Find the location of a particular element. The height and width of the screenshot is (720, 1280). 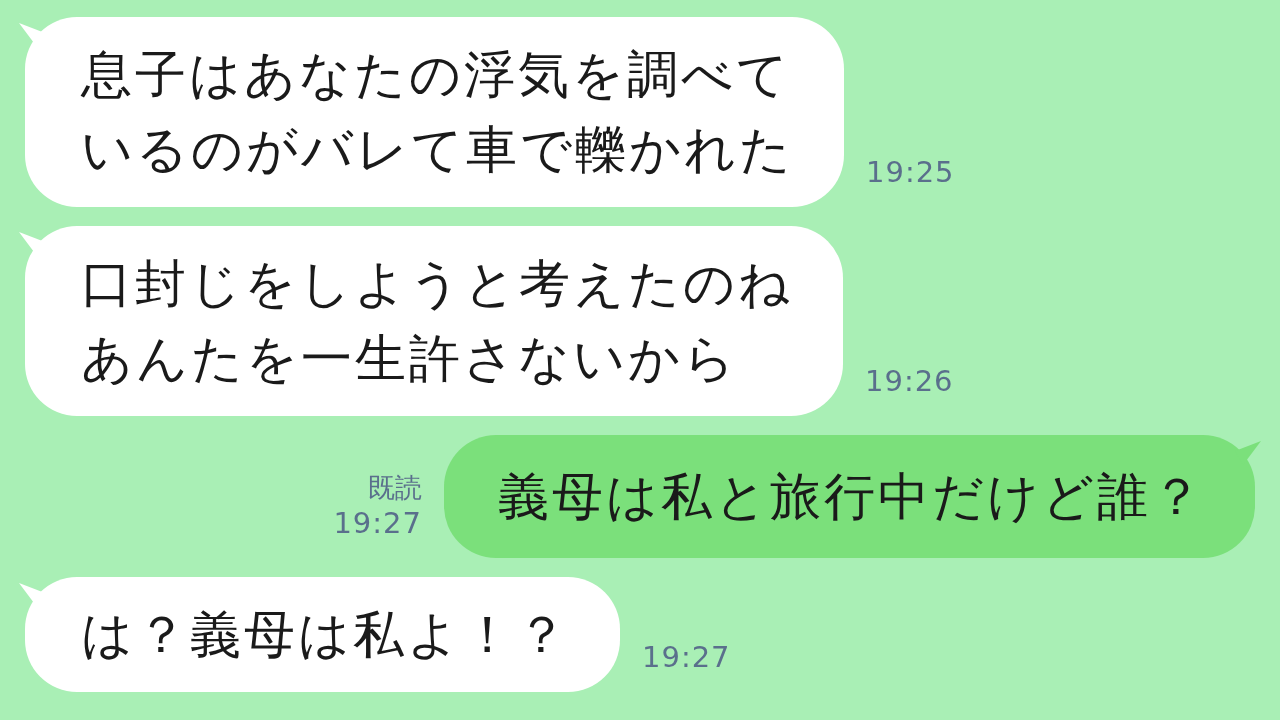

read-receipt: 既読 is located at coordinates (395, 488).